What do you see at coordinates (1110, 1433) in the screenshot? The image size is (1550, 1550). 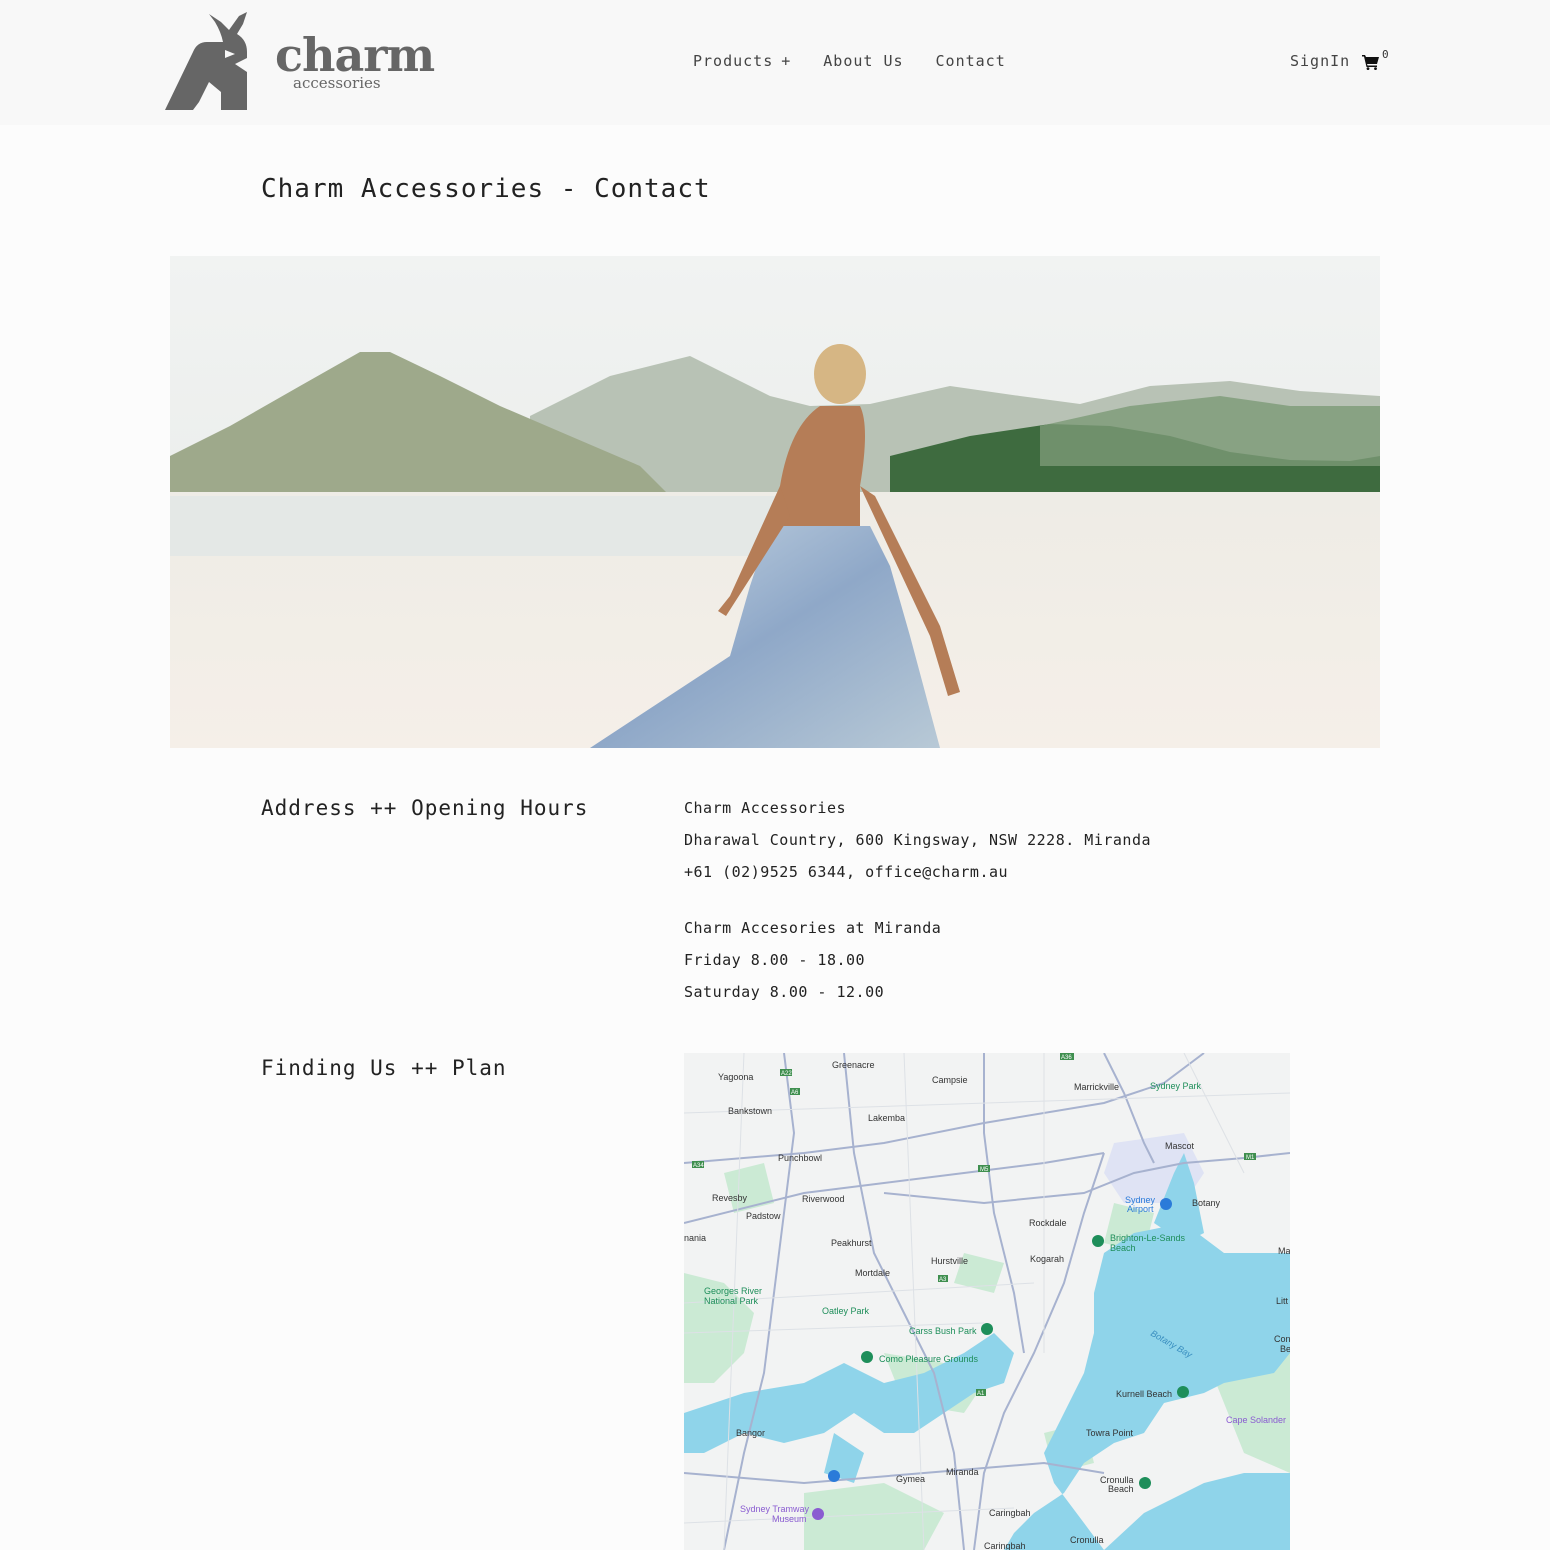 I see `map-label-towra-point: Towra Point` at bounding box center [1110, 1433].